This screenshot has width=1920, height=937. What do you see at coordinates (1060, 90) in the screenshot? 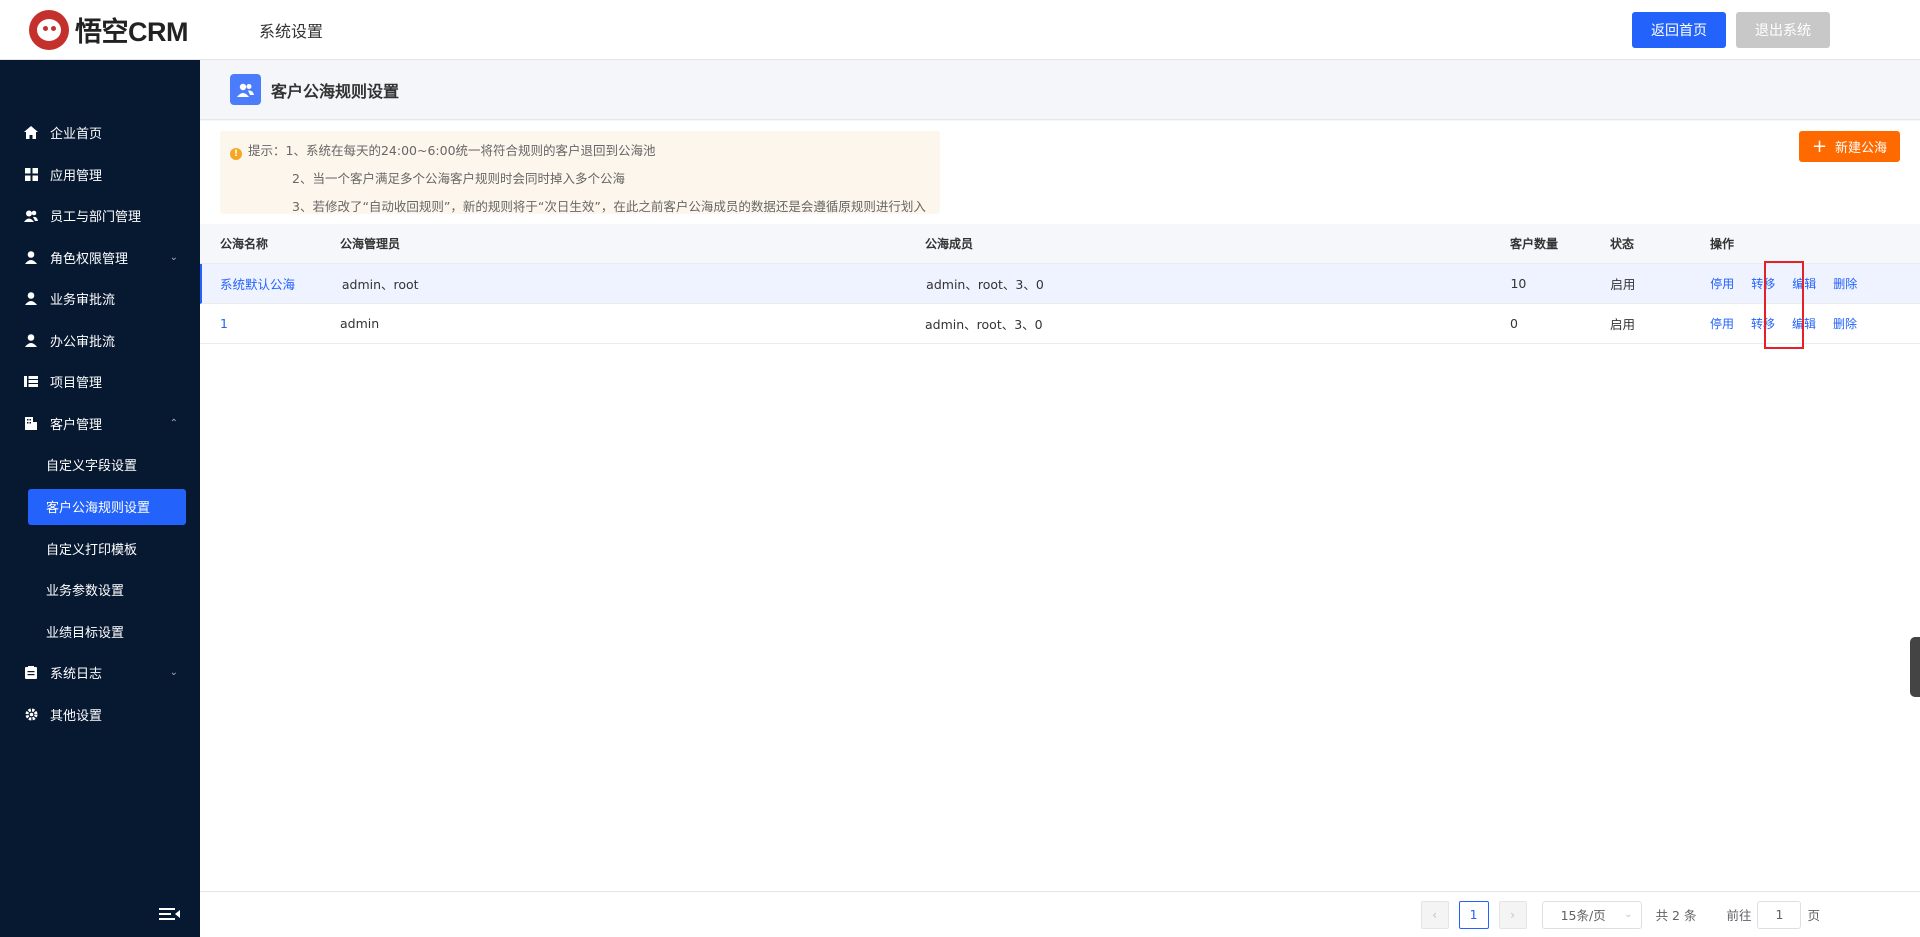
I see `page-header: 客户公海规则设置` at bounding box center [1060, 90].